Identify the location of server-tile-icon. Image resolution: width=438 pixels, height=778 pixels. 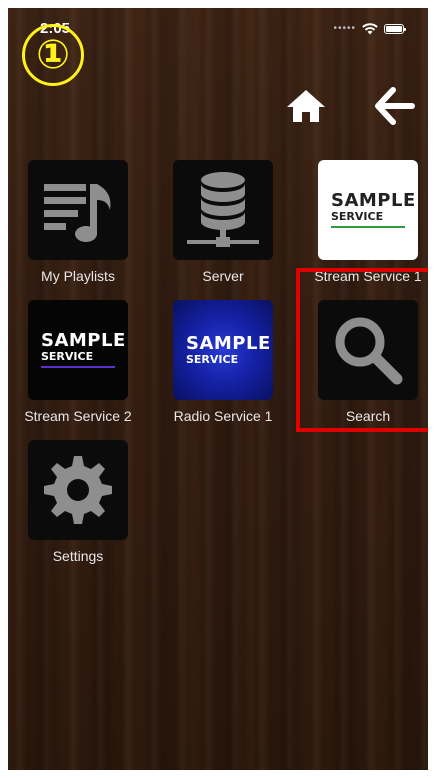
(223, 210).